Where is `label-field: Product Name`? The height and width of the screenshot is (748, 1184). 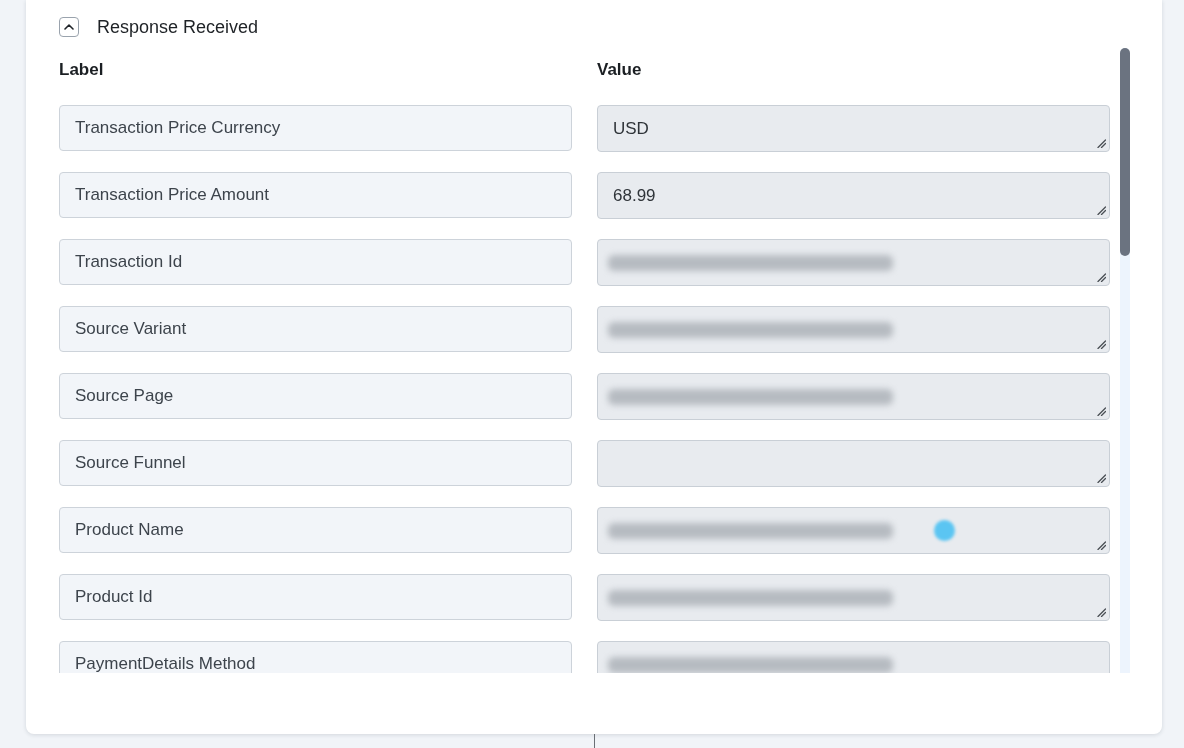
label-field: Product Name is located at coordinates (315, 530).